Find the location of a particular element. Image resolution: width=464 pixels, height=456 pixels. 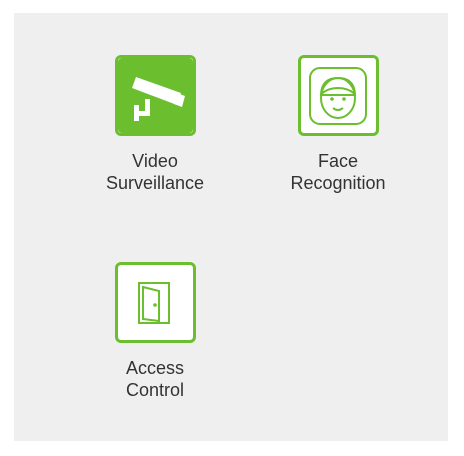

access-control-icon-box is located at coordinates (155, 302).